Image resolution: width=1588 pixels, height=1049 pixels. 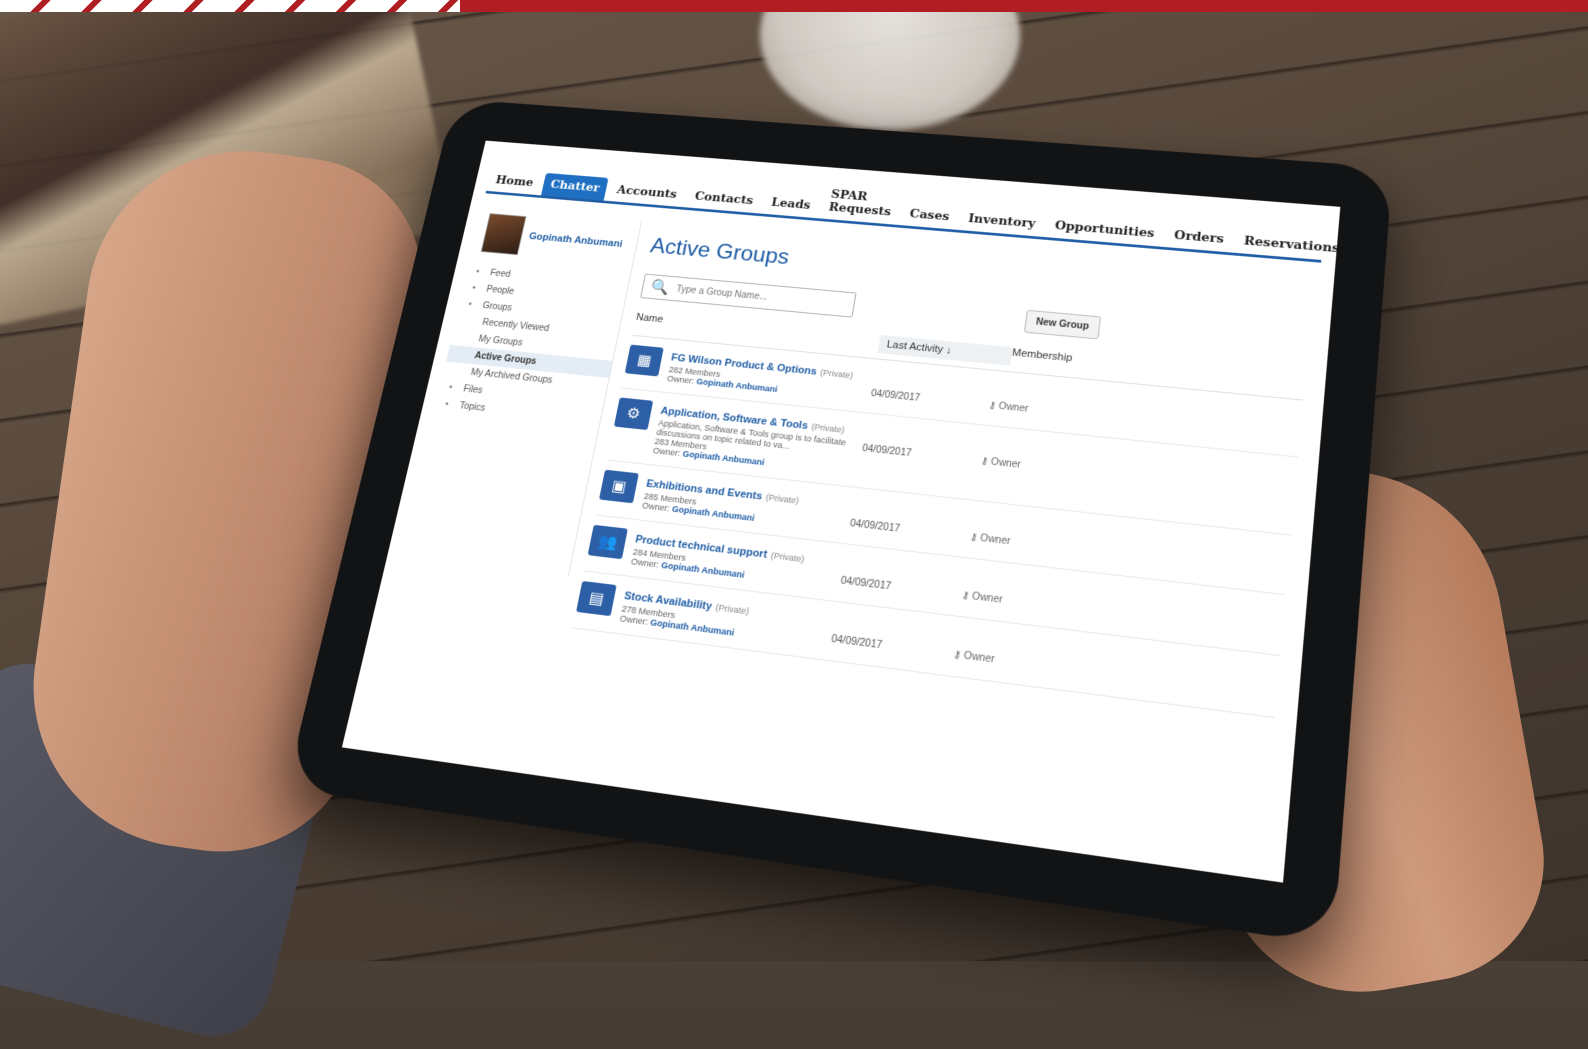 I want to click on sidebar-item-label: Files, so click(x=473, y=390).